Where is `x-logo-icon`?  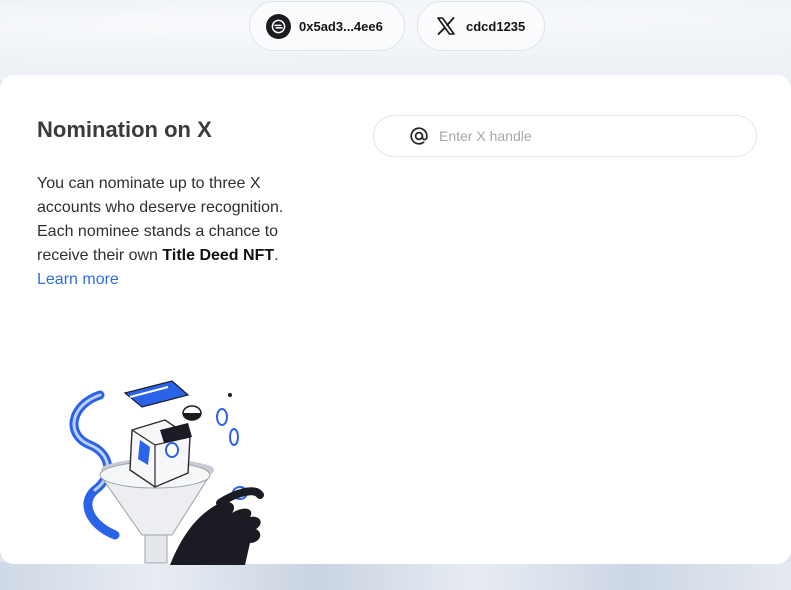
x-logo-icon is located at coordinates (446, 26).